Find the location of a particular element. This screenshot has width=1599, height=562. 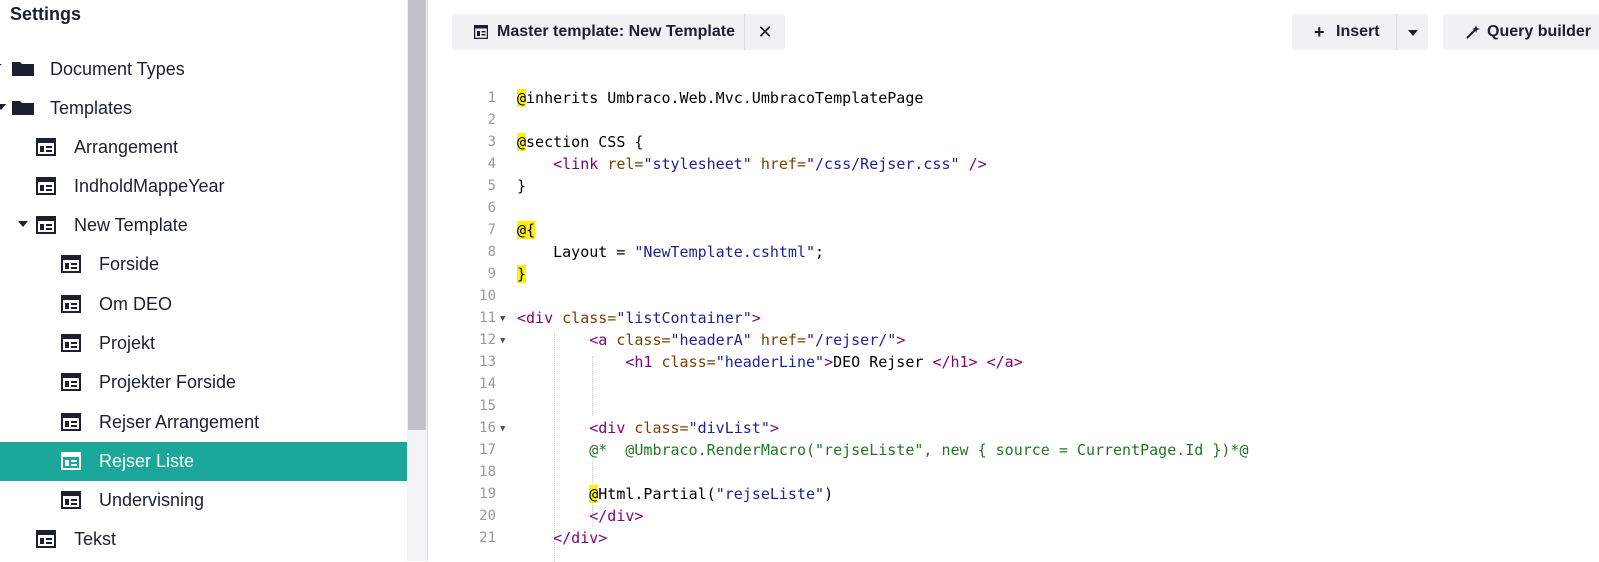

tree-item-label: Arrangement is located at coordinates (126, 147).